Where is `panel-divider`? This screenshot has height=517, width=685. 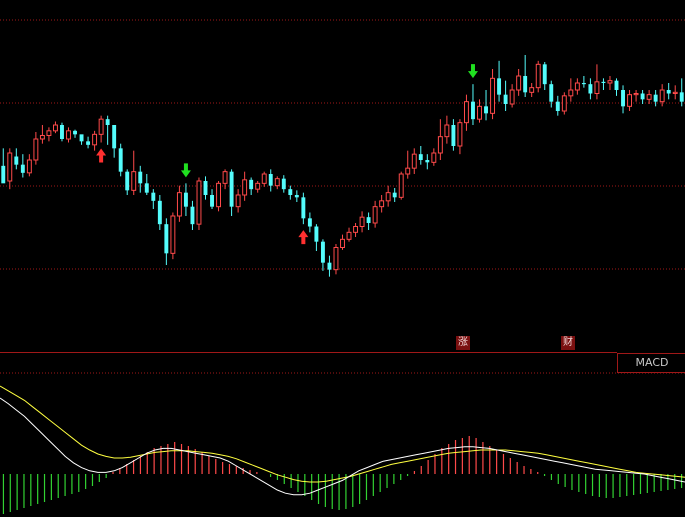
panel-divider is located at coordinates (308, 352).